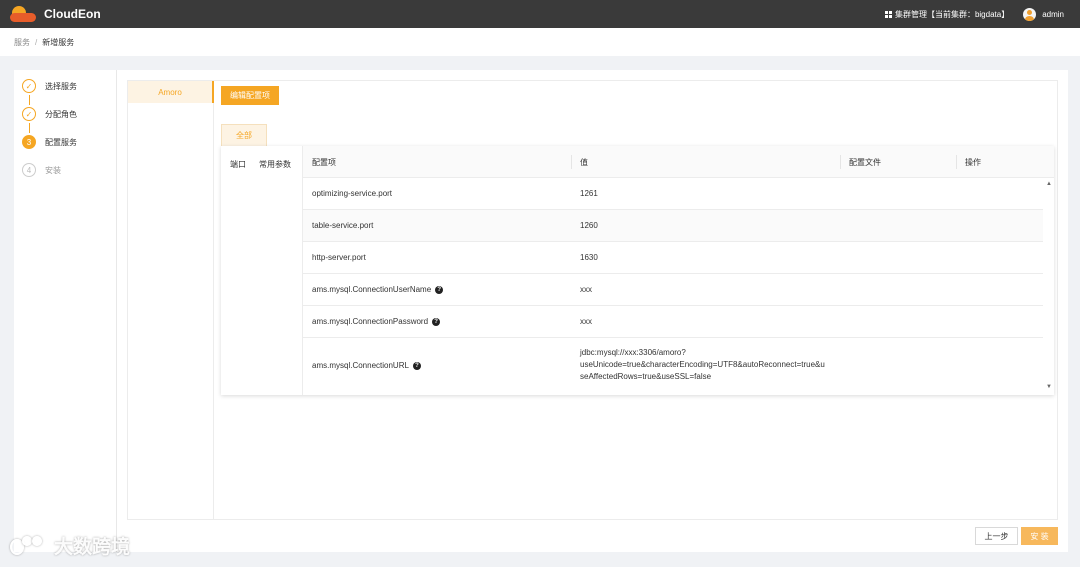  I want to click on table-row: optimizing-service.port 1261, so click(673, 194).